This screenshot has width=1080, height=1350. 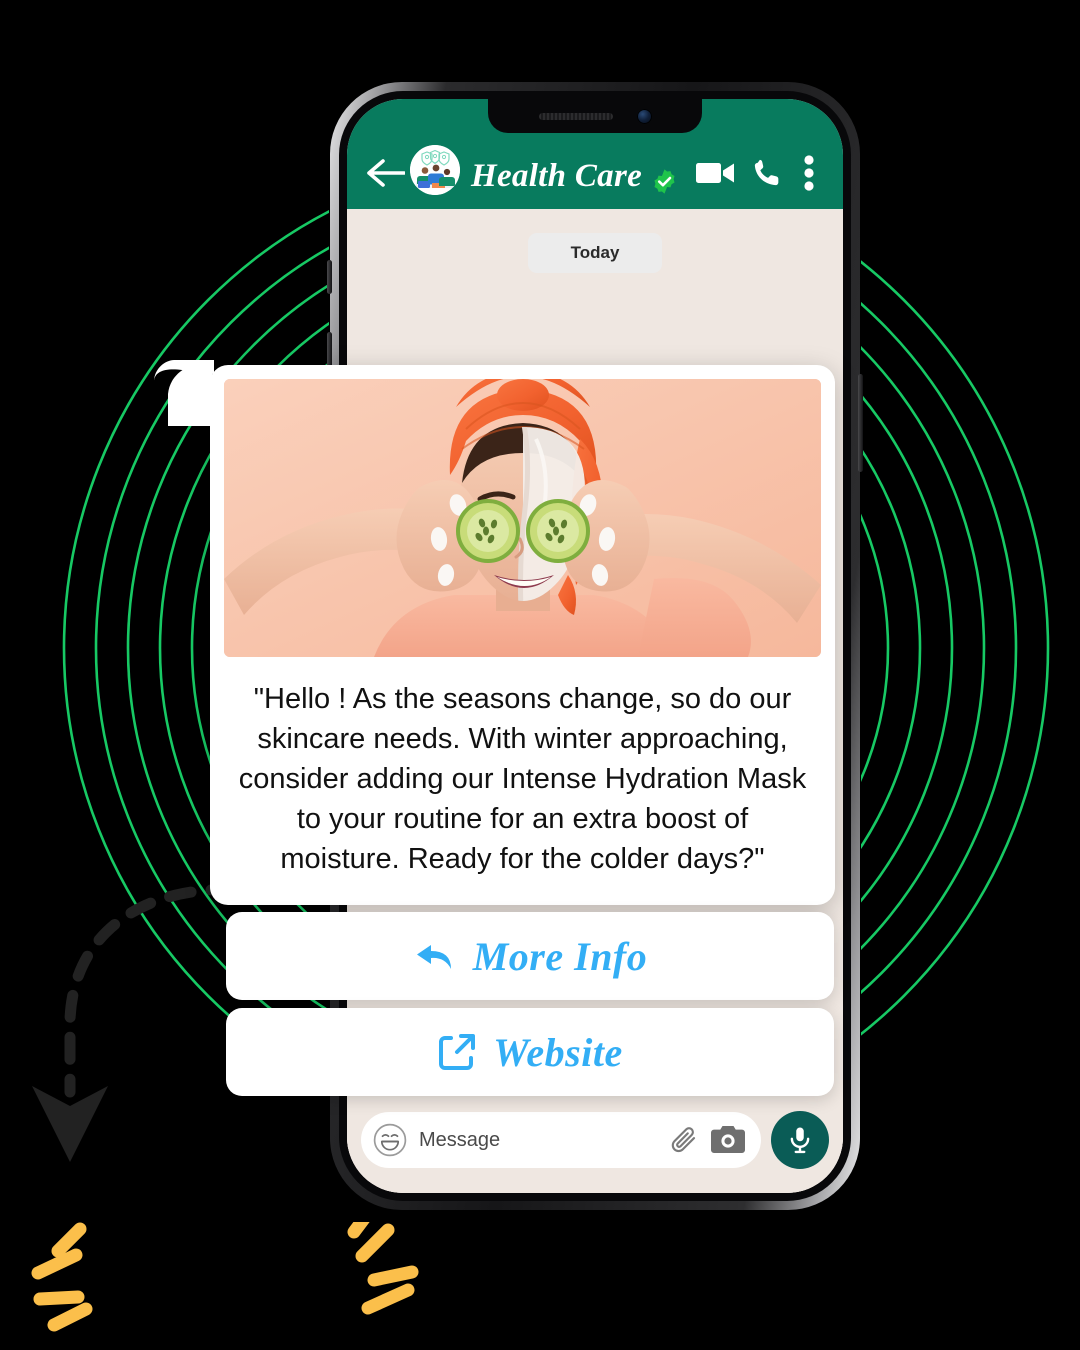 I want to click on phone-handset-icon, so click(x=767, y=173).